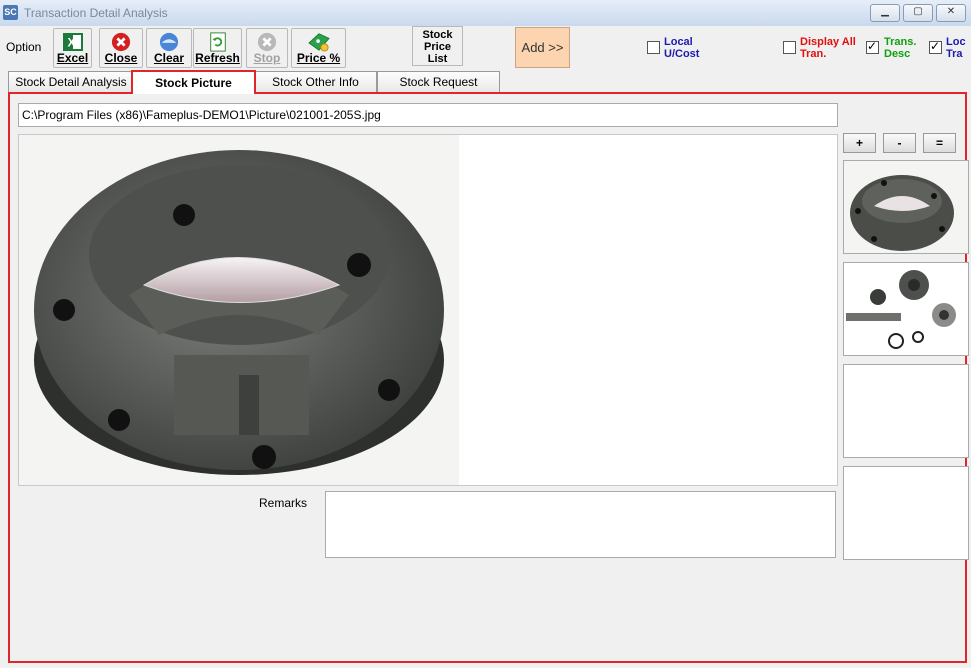 The height and width of the screenshot is (668, 971). What do you see at coordinates (899, 143) in the screenshot?
I see `zoom-out-button: -` at bounding box center [899, 143].